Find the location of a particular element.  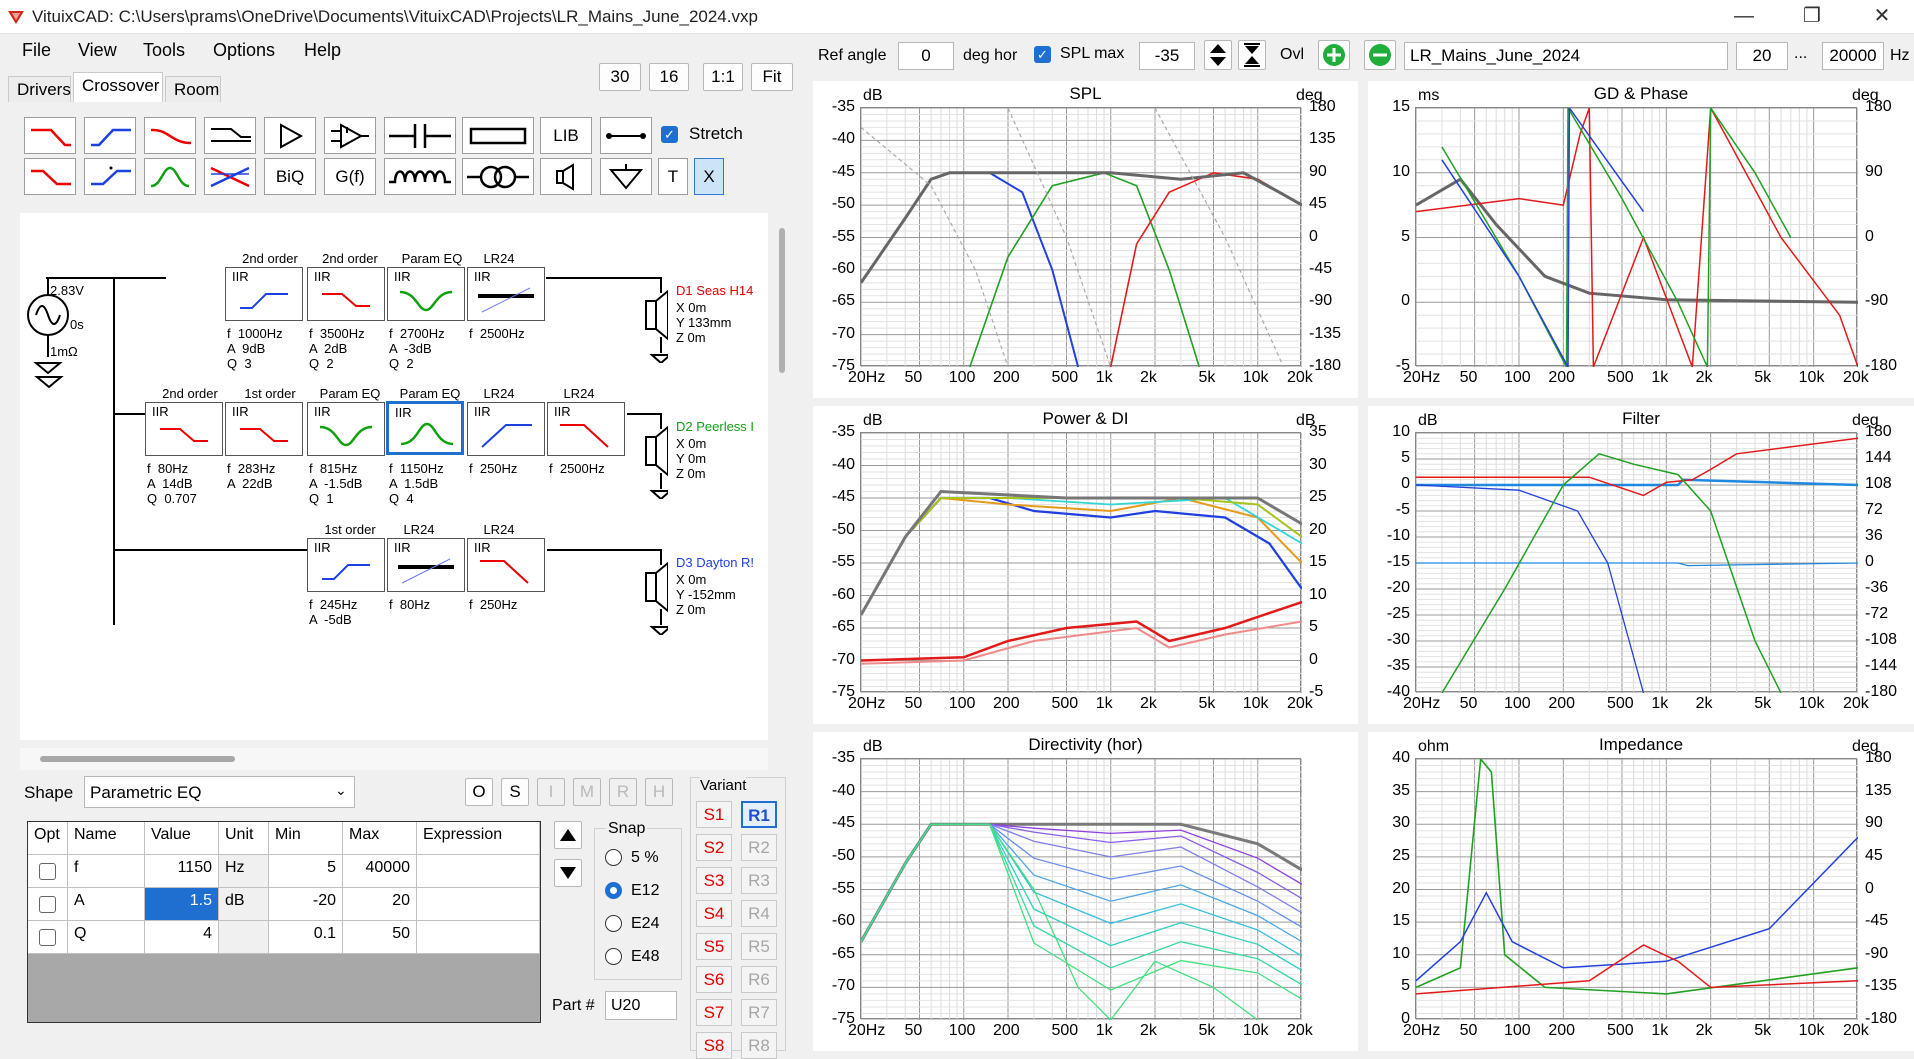

driver-name: D3 Dayton R! is located at coordinates (715, 562).